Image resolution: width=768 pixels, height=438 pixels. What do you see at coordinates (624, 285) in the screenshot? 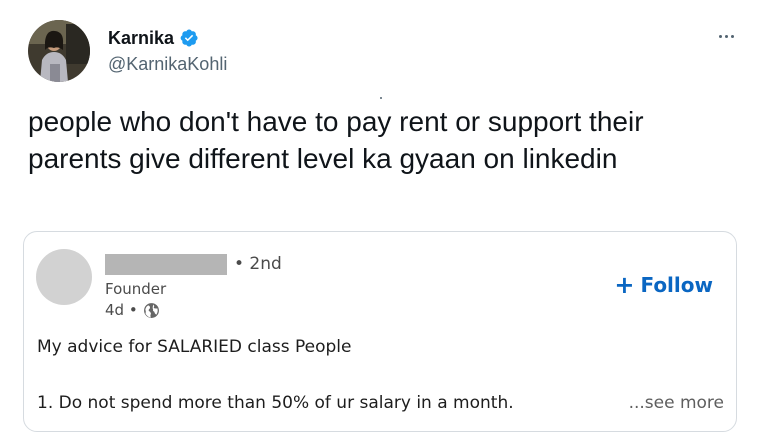
I see `plus-icon: +` at bounding box center [624, 285].